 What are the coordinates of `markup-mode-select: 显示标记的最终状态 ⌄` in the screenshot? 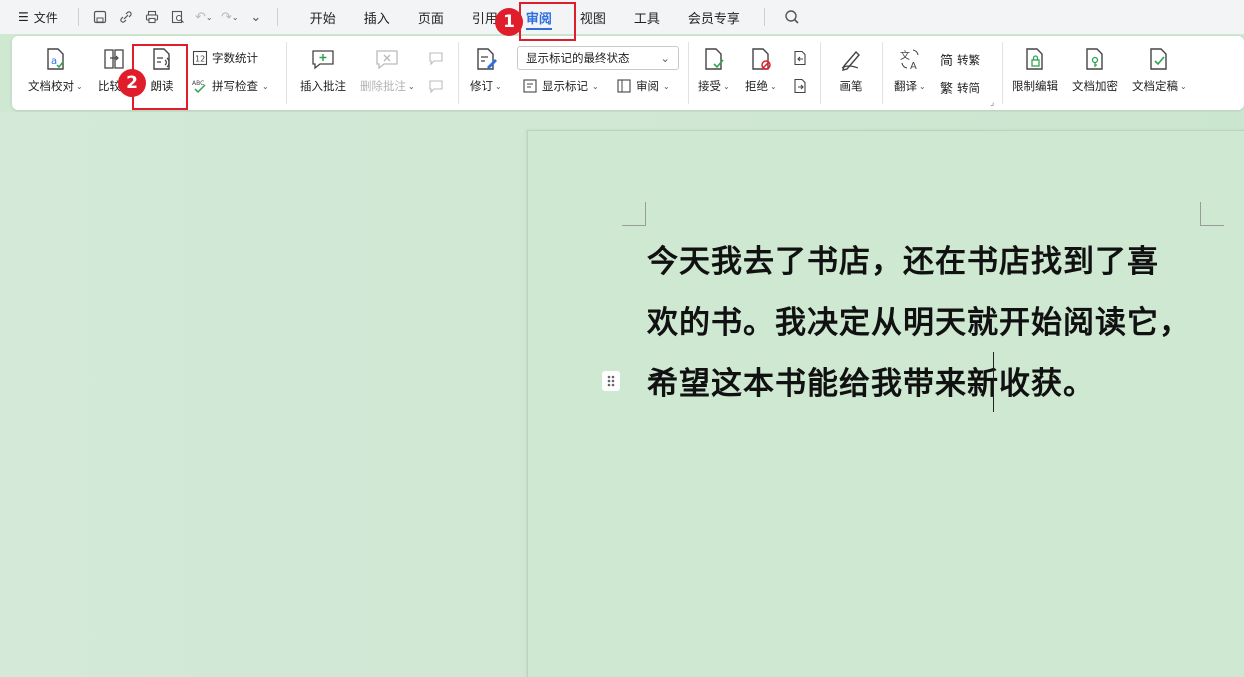 It's located at (598, 58).